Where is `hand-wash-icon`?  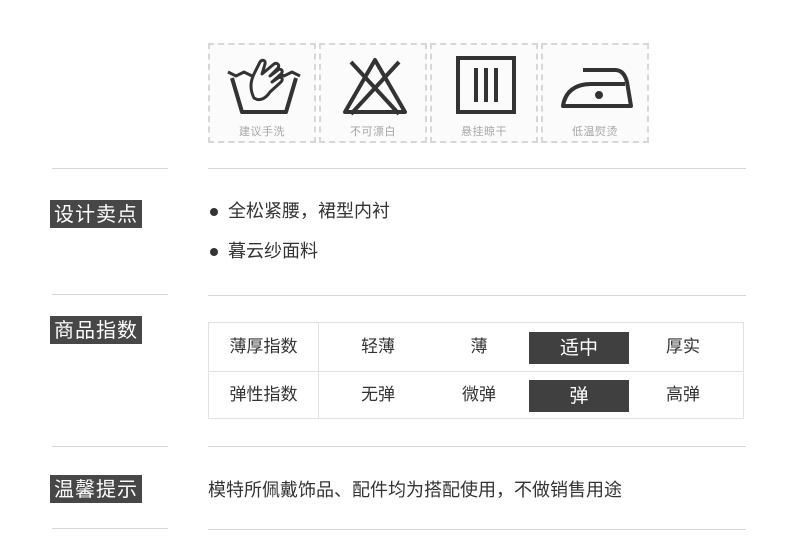 hand-wash-icon is located at coordinates (264, 86).